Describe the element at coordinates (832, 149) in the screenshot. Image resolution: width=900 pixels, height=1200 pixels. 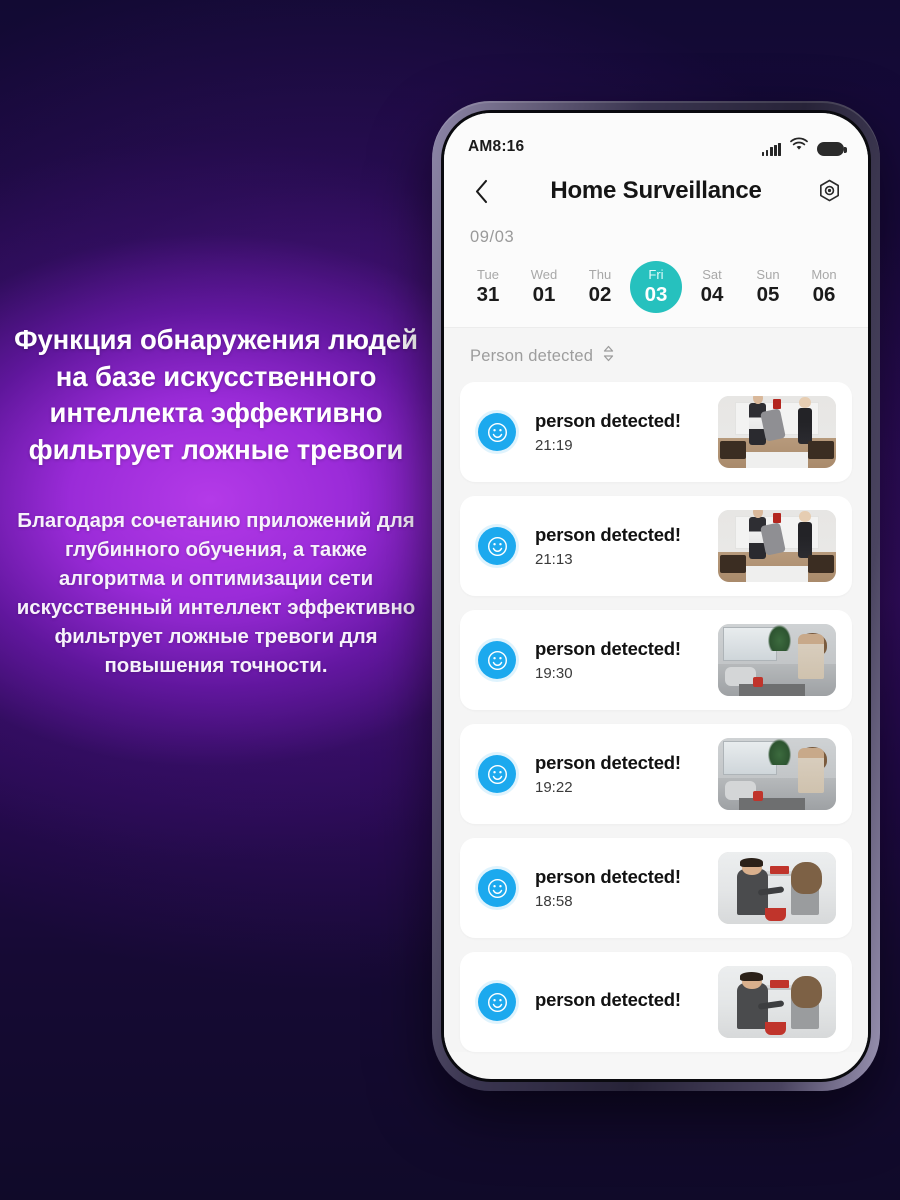
I see `battery-icon` at that location.